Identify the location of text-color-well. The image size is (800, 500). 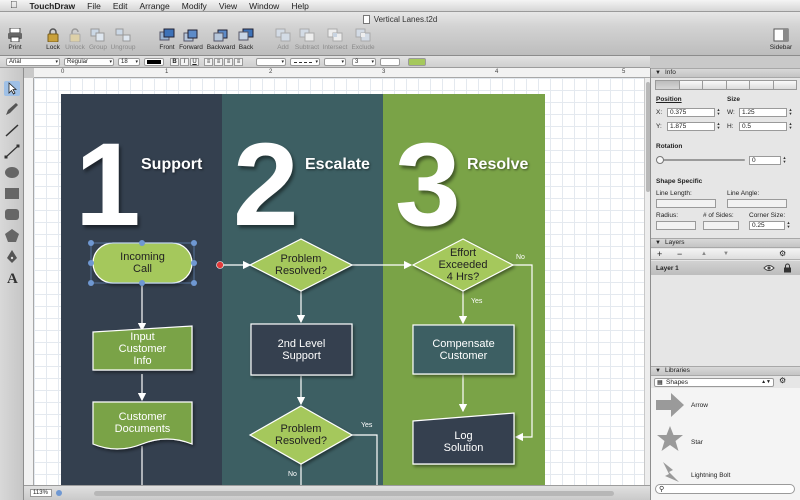
(154, 62).